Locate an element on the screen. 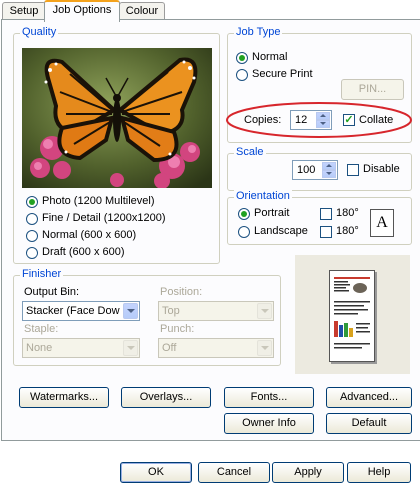 Image resolution: width=420 pixels, height=489 pixels. quality-draft-label: Draft (600 x 600) is located at coordinates (83, 252).